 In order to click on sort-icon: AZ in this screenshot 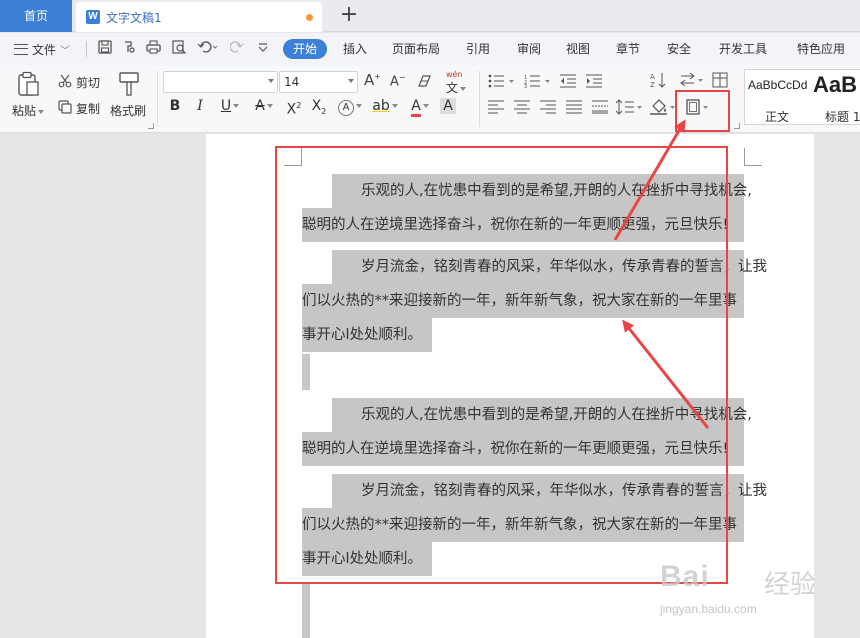, I will do `click(658, 81)`.